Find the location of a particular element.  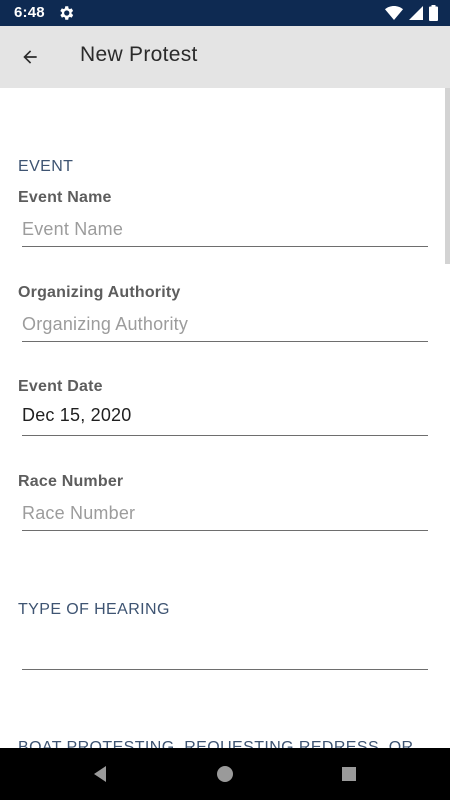

nav-back-button is located at coordinates (100, 774).